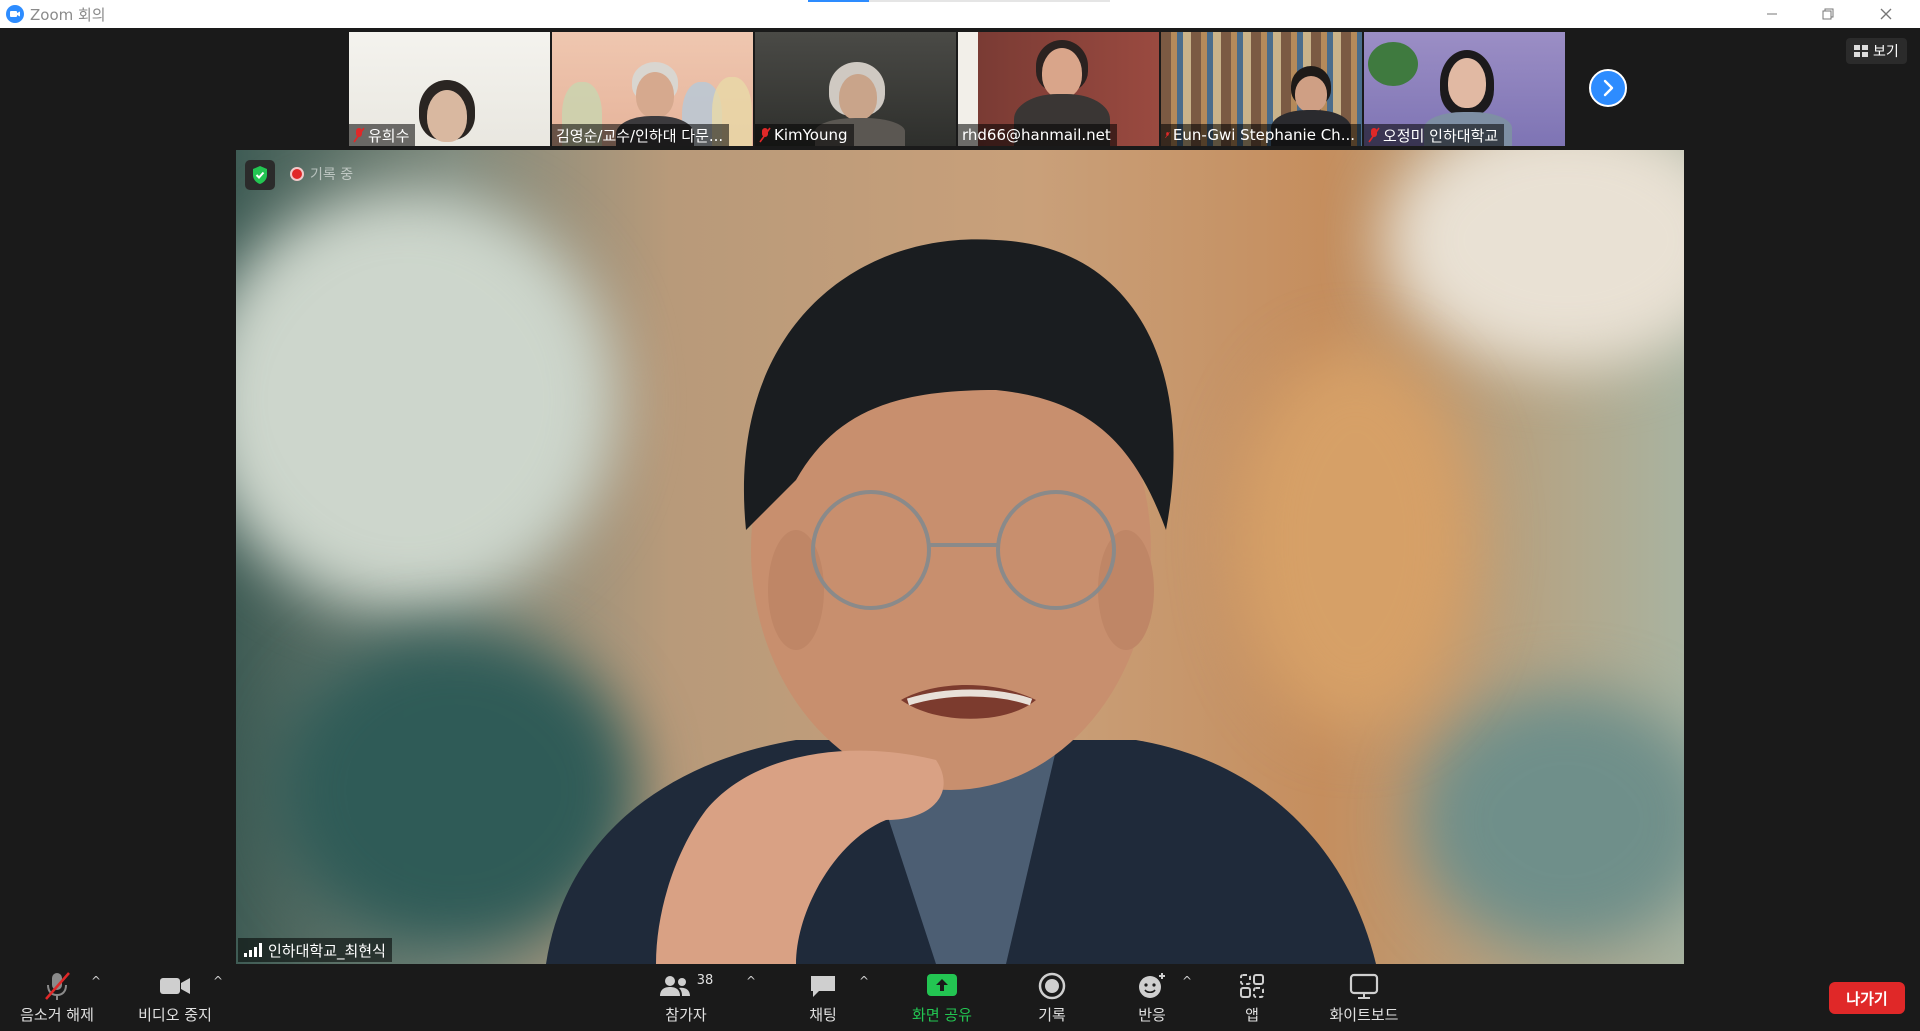 Image resolution: width=1920 pixels, height=1031 pixels. What do you see at coordinates (959, 1) in the screenshot?
I see `view-tab-indicator` at bounding box center [959, 1].